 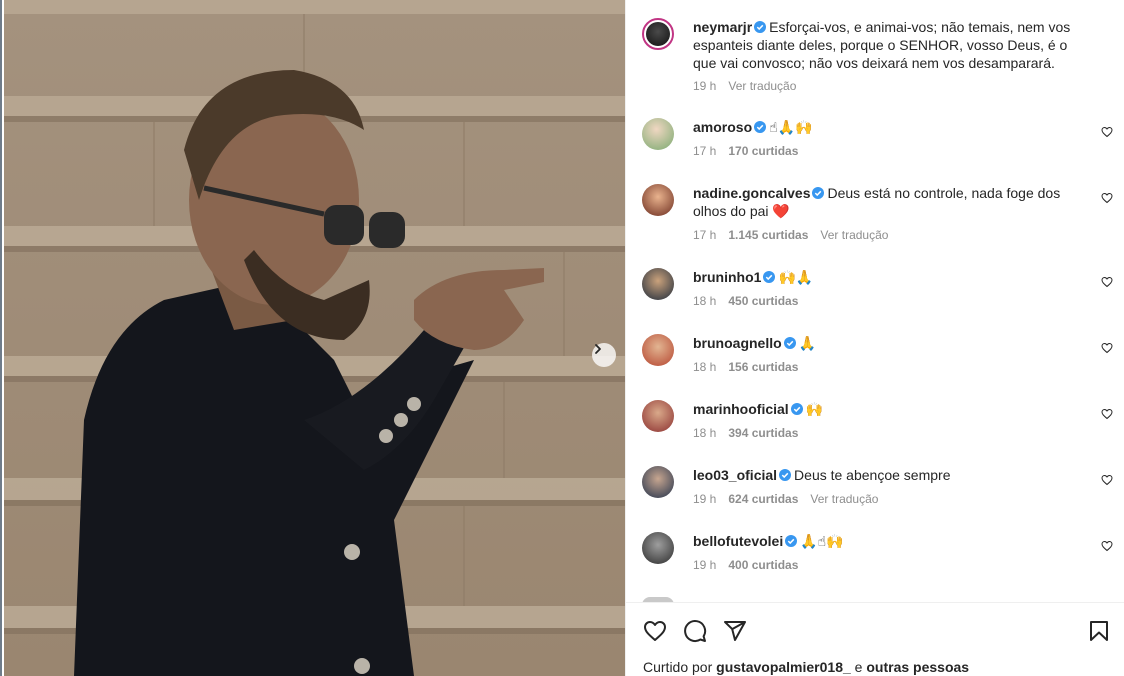 I want to click on comment-text-block: leo03_oficial Deus te abençoe sempre, so click(x=893, y=475).